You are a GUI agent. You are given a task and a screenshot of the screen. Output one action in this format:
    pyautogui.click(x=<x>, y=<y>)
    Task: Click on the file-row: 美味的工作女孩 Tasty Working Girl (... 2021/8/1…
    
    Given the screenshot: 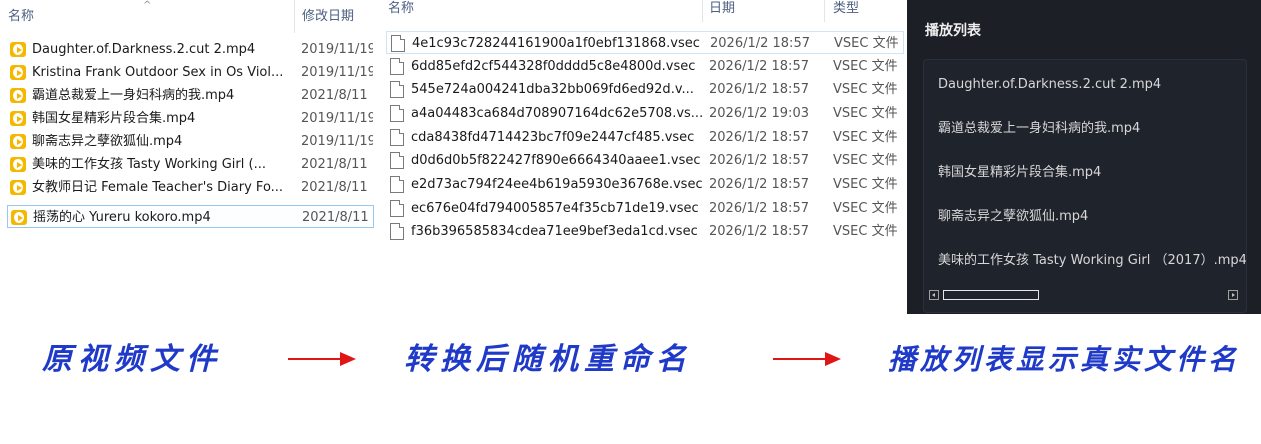 What is the action you would take?
    pyautogui.click(x=190, y=164)
    